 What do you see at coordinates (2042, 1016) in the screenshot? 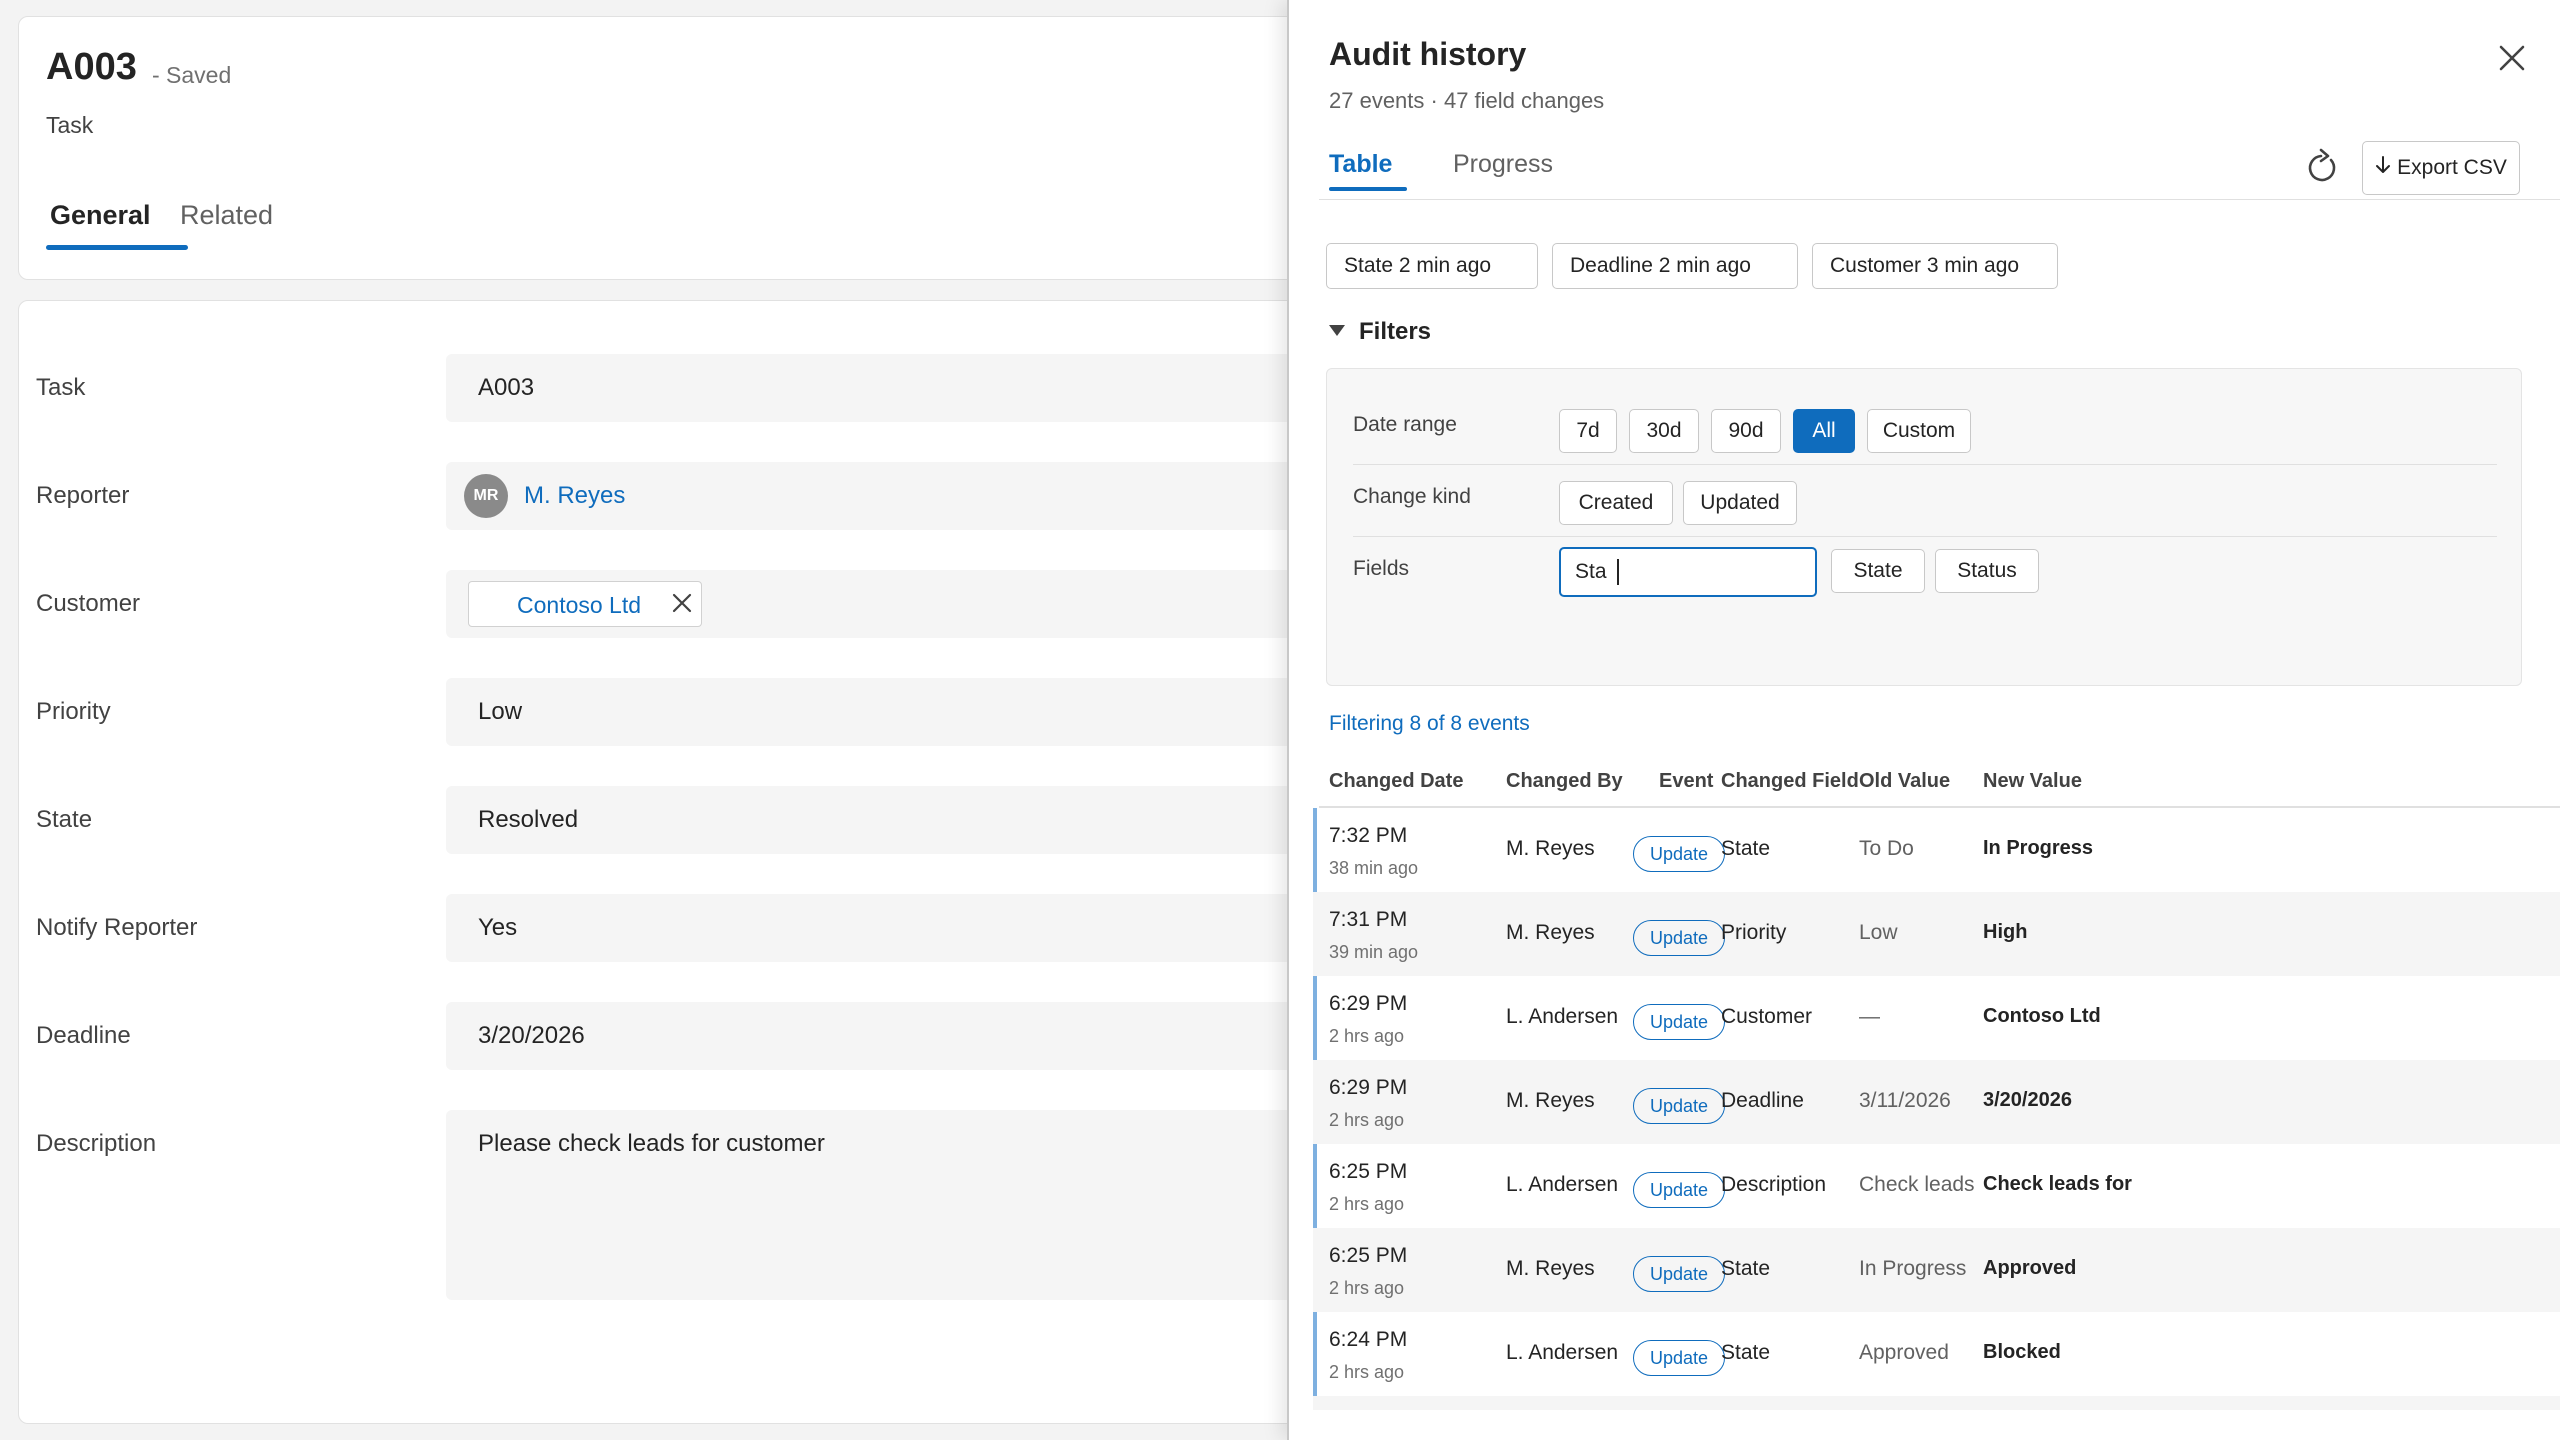
I see `new-value: Contoso Ltd` at bounding box center [2042, 1016].